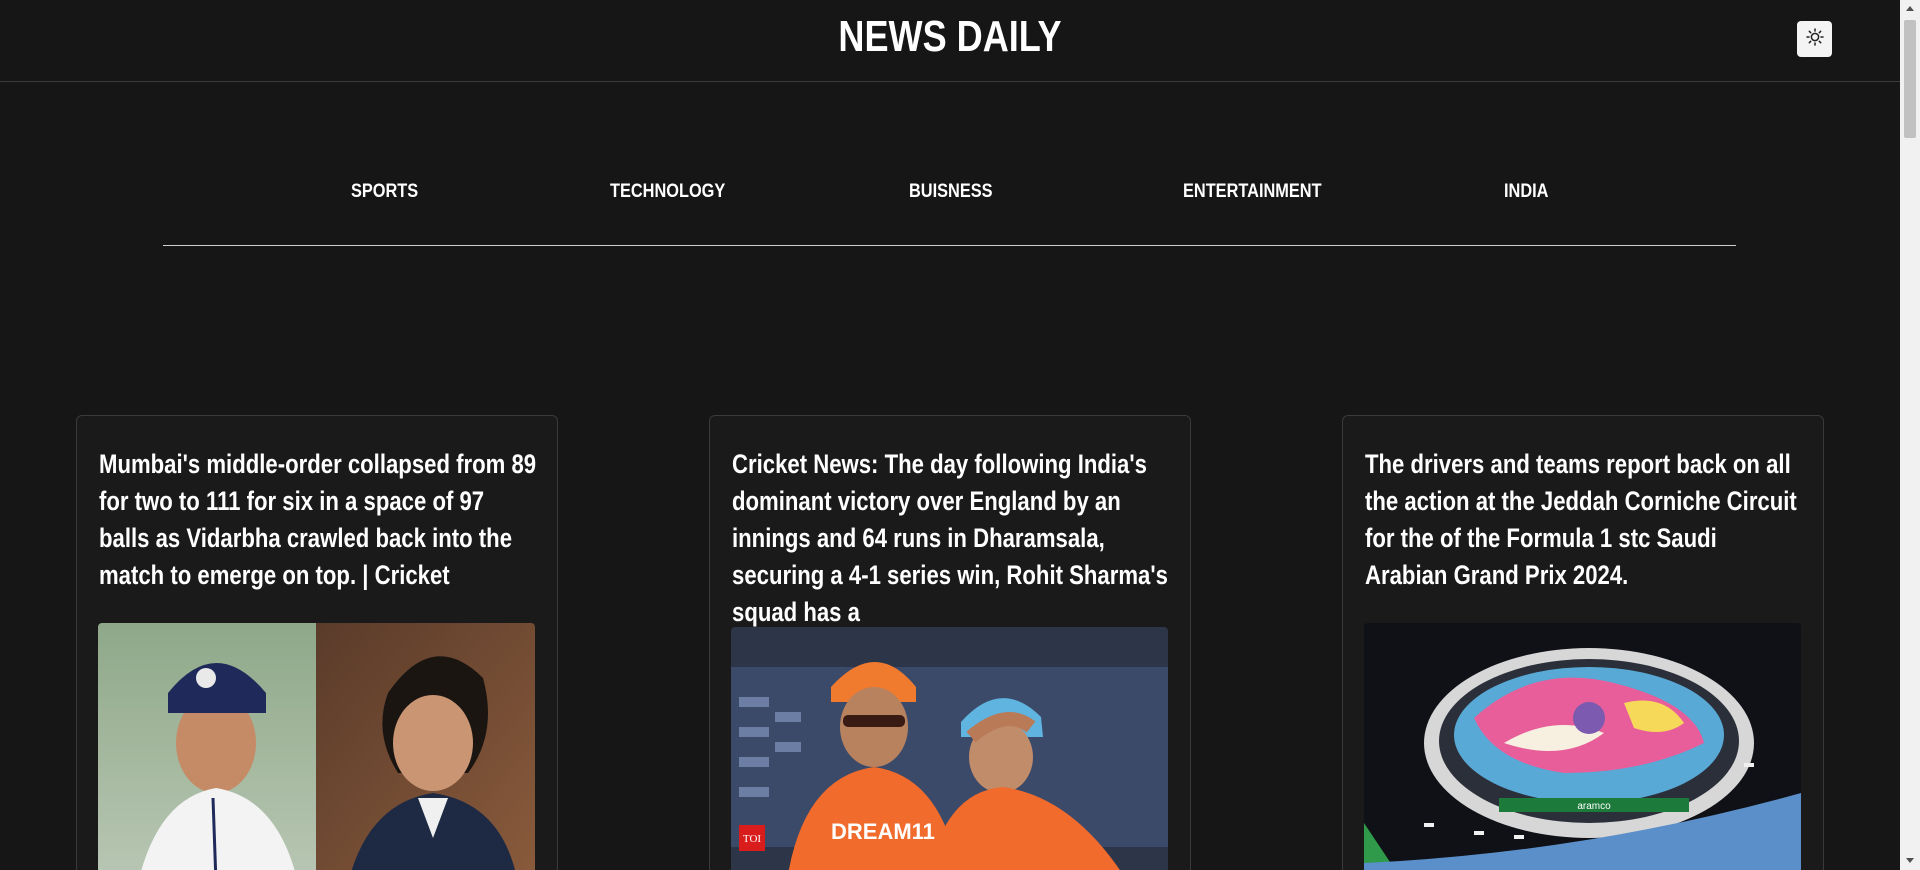 The width and height of the screenshot is (1920, 870). What do you see at coordinates (1910, 79) in the screenshot?
I see `scroll-thumb` at bounding box center [1910, 79].